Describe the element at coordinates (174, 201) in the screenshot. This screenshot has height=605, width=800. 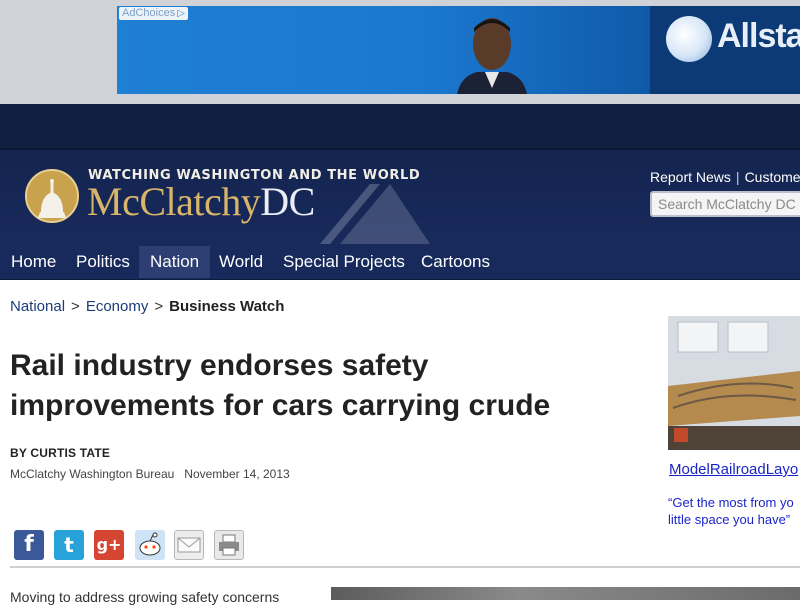
I see `logo-main-text: McClatchy` at that location.